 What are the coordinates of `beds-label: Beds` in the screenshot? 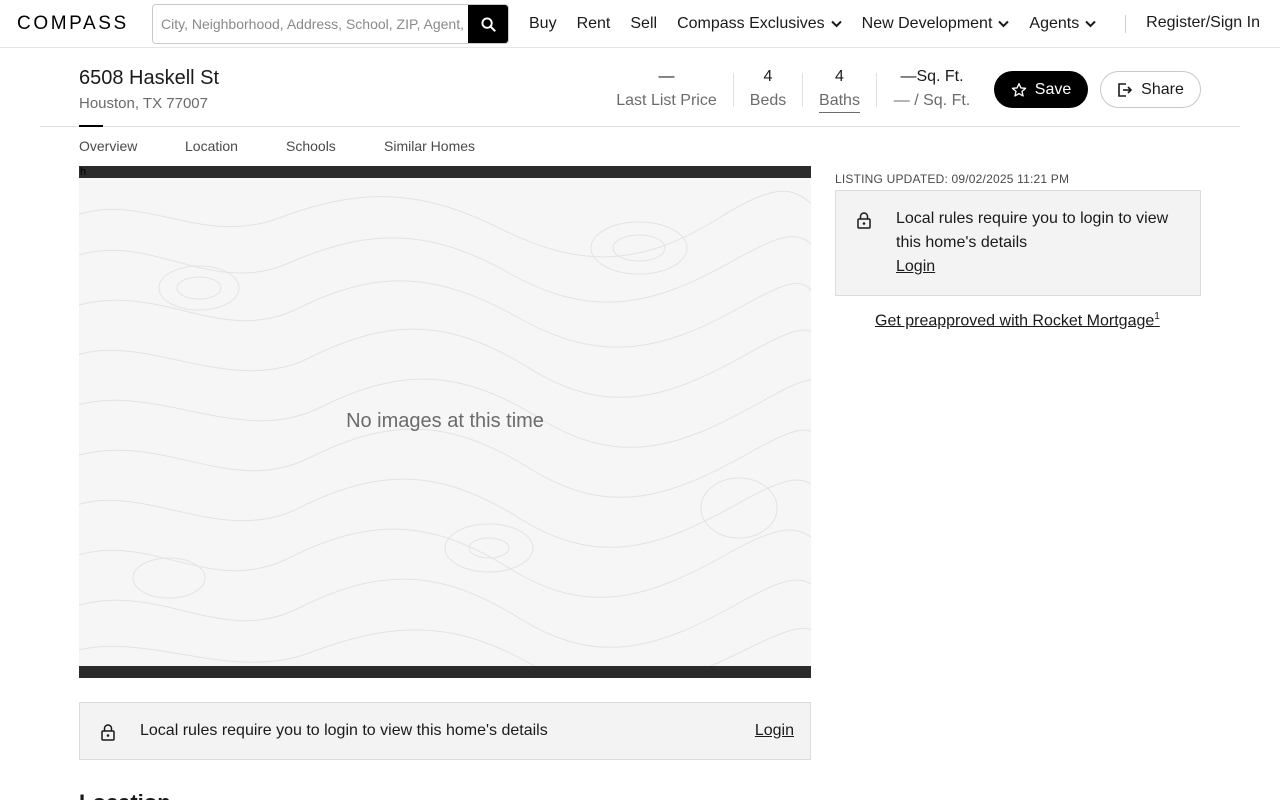 It's located at (768, 100).